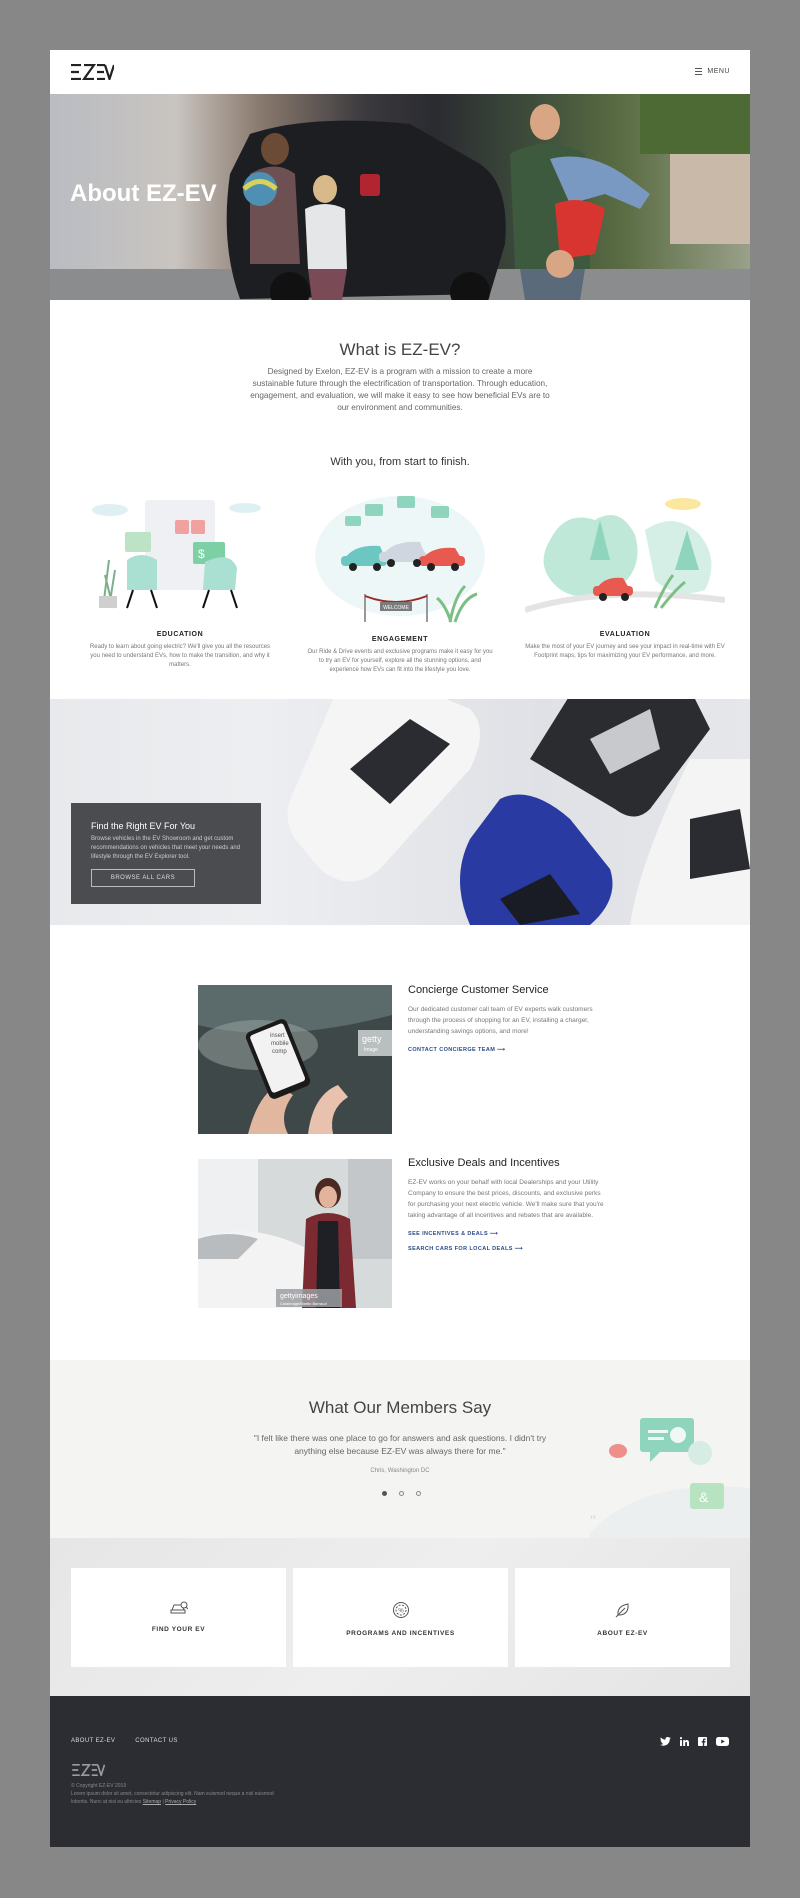 The width and height of the screenshot is (800, 1898). What do you see at coordinates (143, 826) in the screenshot?
I see `find-ev-title: Find the Right EV For You` at bounding box center [143, 826].